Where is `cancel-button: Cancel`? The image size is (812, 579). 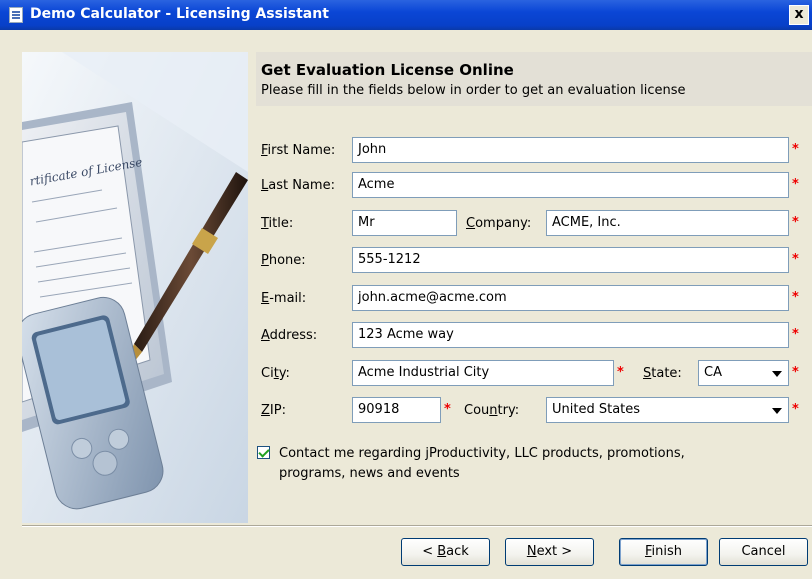
cancel-button: Cancel is located at coordinates (763, 552).